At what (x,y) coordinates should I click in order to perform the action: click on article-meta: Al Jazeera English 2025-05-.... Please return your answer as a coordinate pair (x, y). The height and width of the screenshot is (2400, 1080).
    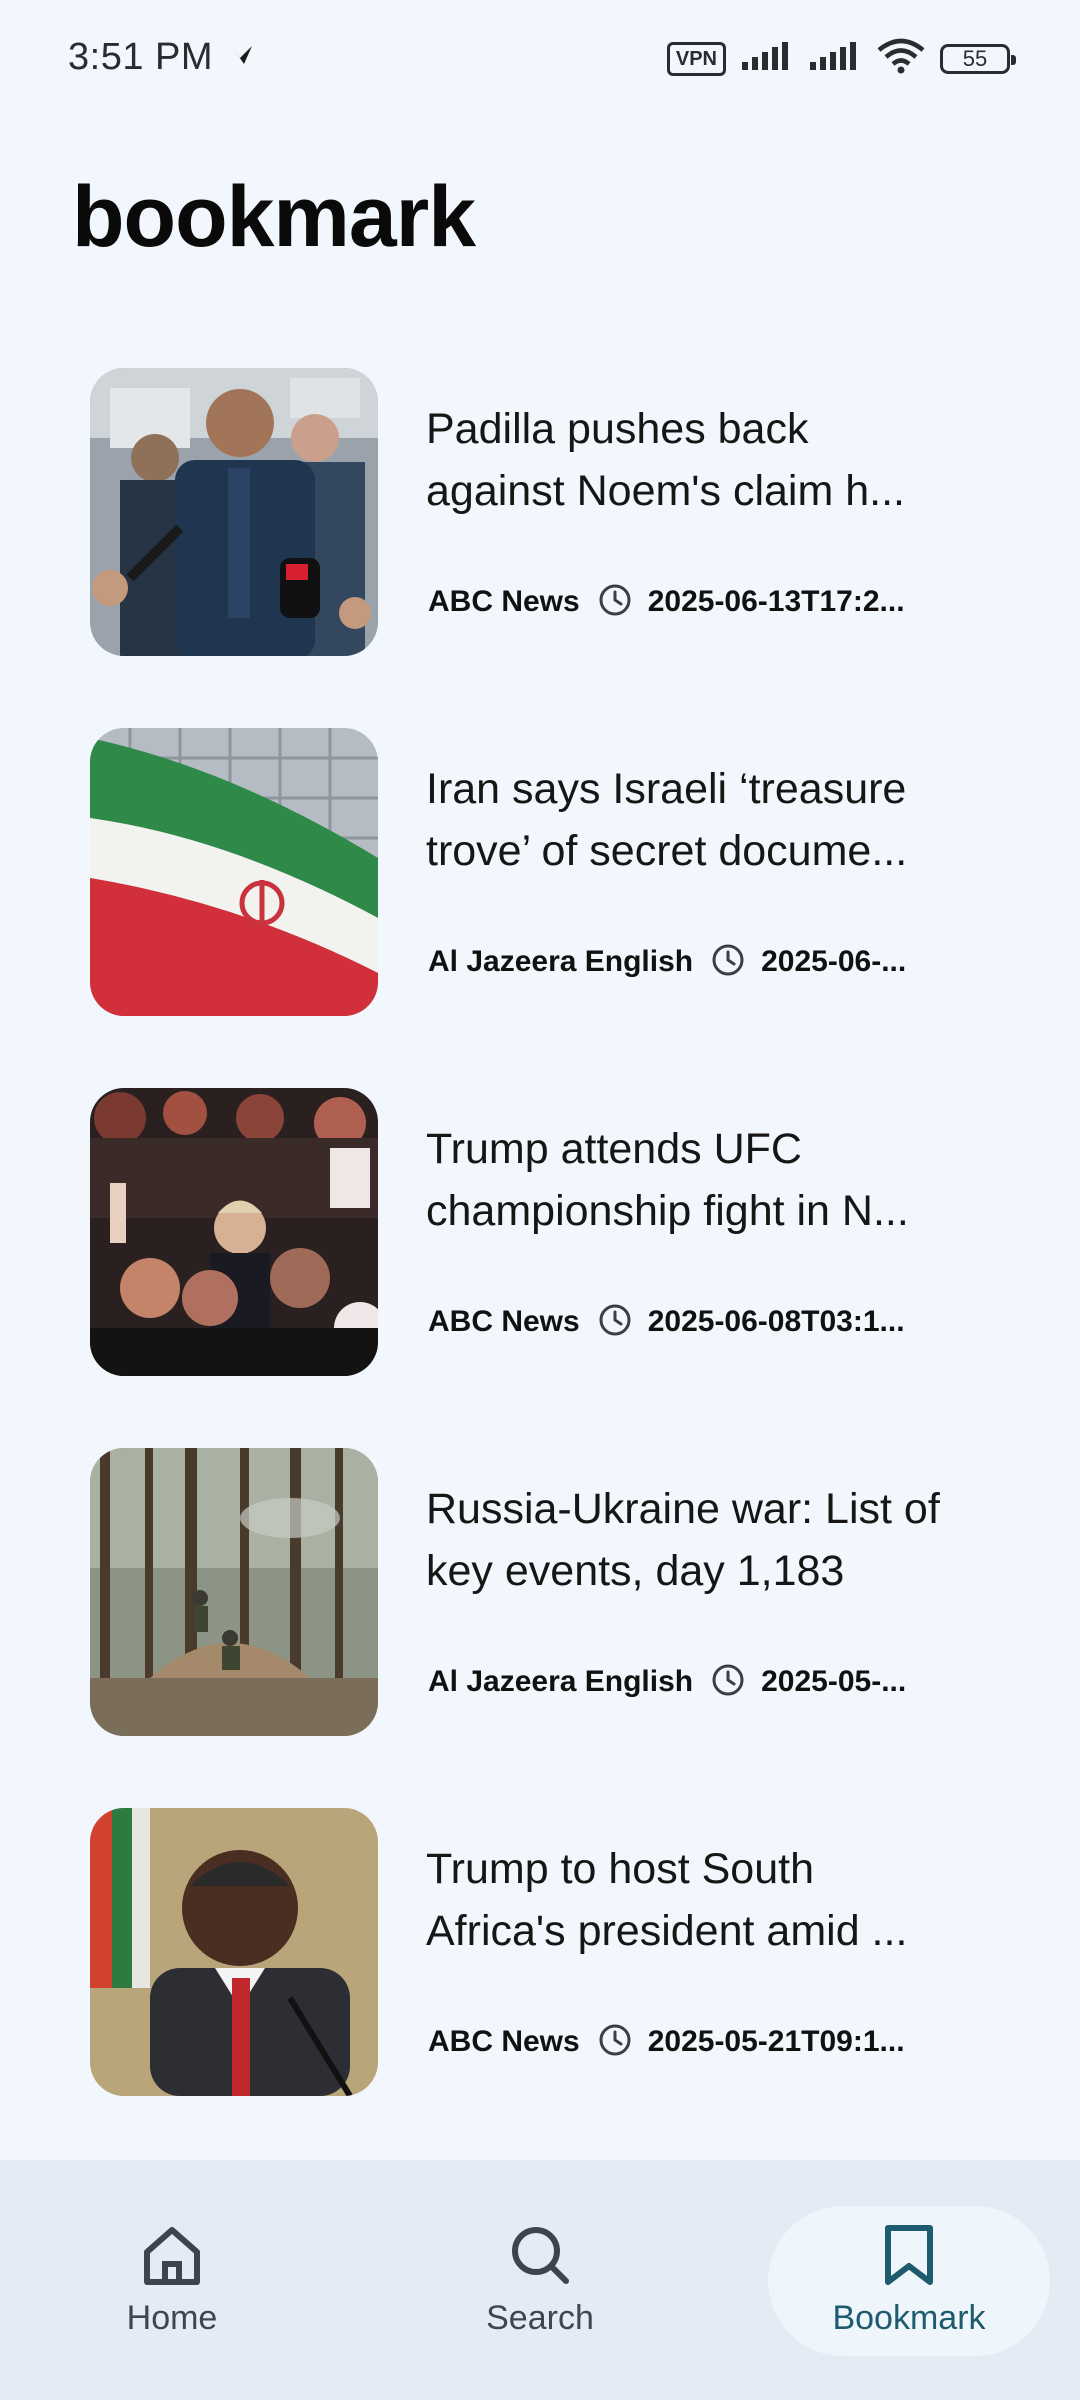
    Looking at the image, I should click on (678, 1682).